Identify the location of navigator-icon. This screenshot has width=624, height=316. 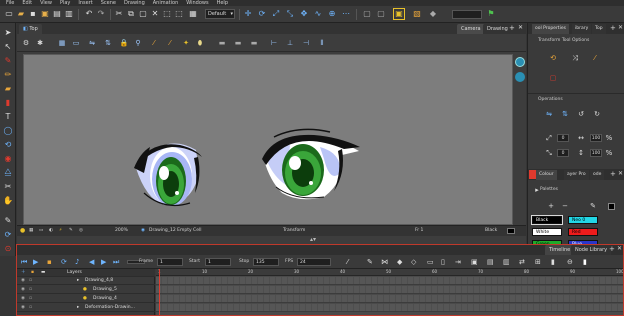
(520, 62).